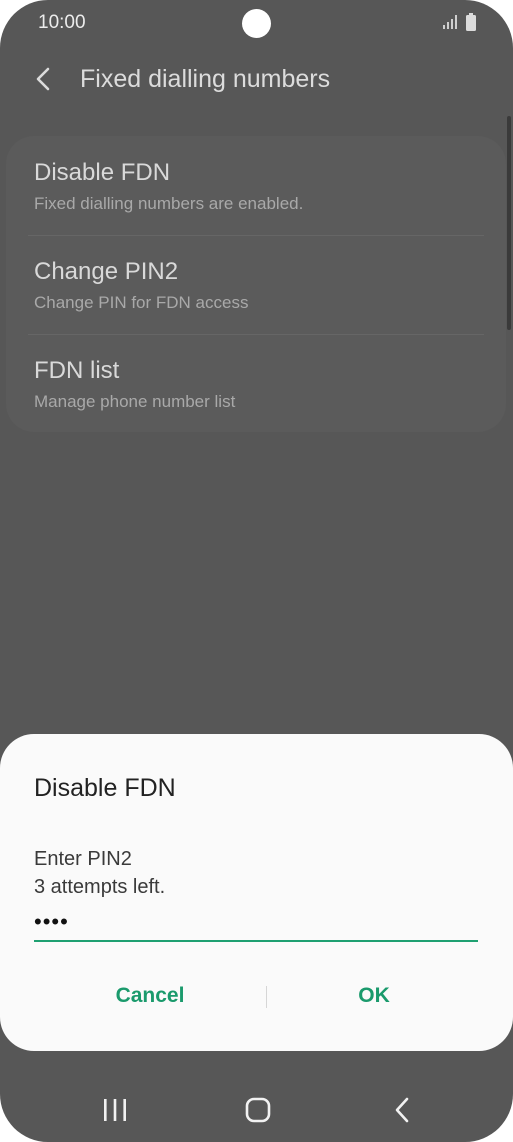 The height and width of the screenshot is (1142, 513). Describe the element at coordinates (256, 923) in the screenshot. I see `pin2-input` at that location.